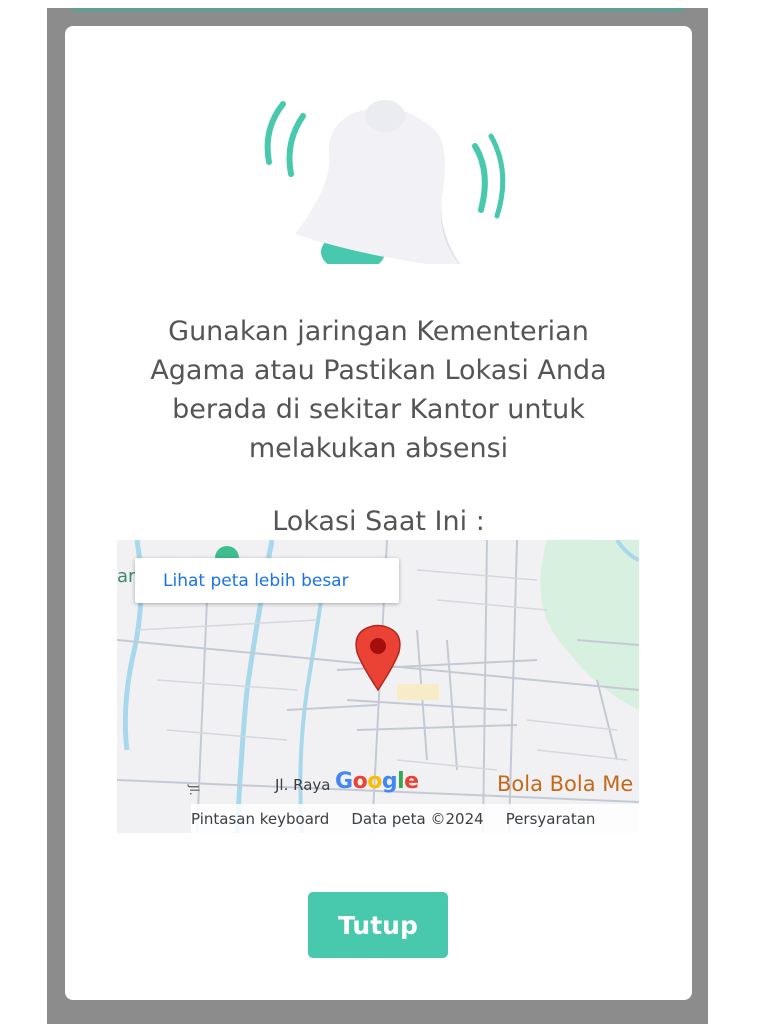 The height and width of the screenshot is (1024, 768). I want to click on svg-text: Jl., so click(194, 790).